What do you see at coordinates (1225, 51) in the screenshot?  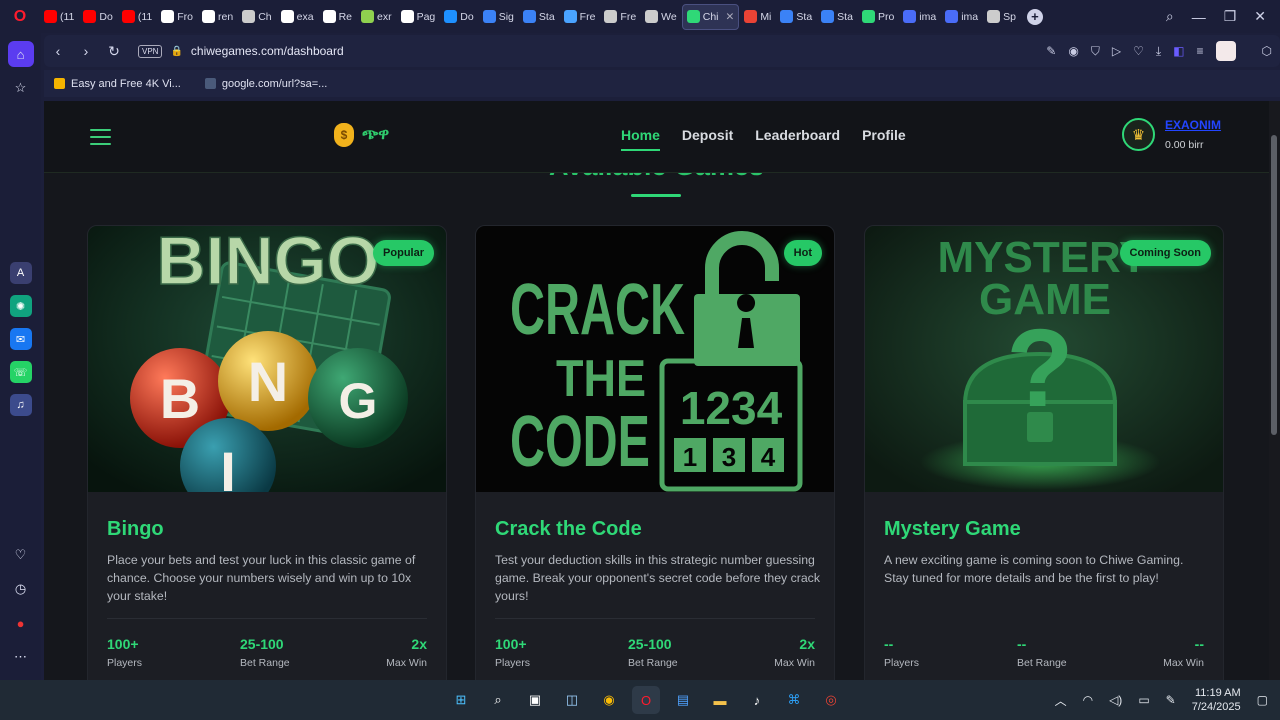 I see `profile-avatar` at bounding box center [1225, 51].